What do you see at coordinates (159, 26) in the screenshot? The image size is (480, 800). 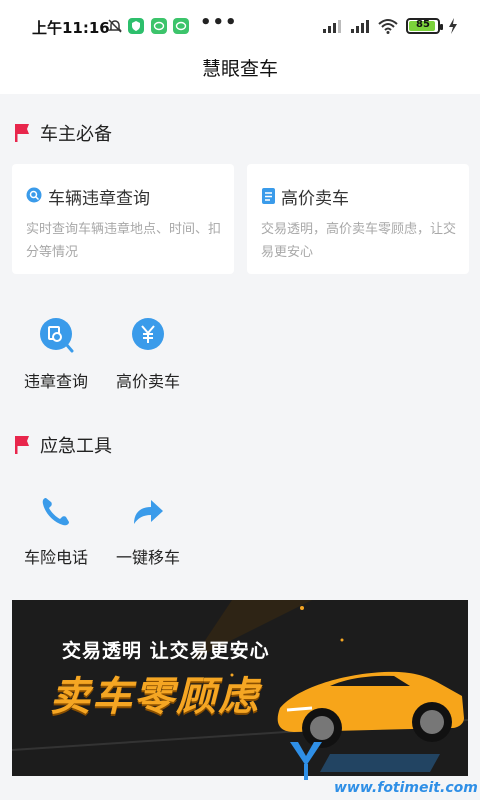 I see `wechat-app-icon` at bounding box center [159, 26].